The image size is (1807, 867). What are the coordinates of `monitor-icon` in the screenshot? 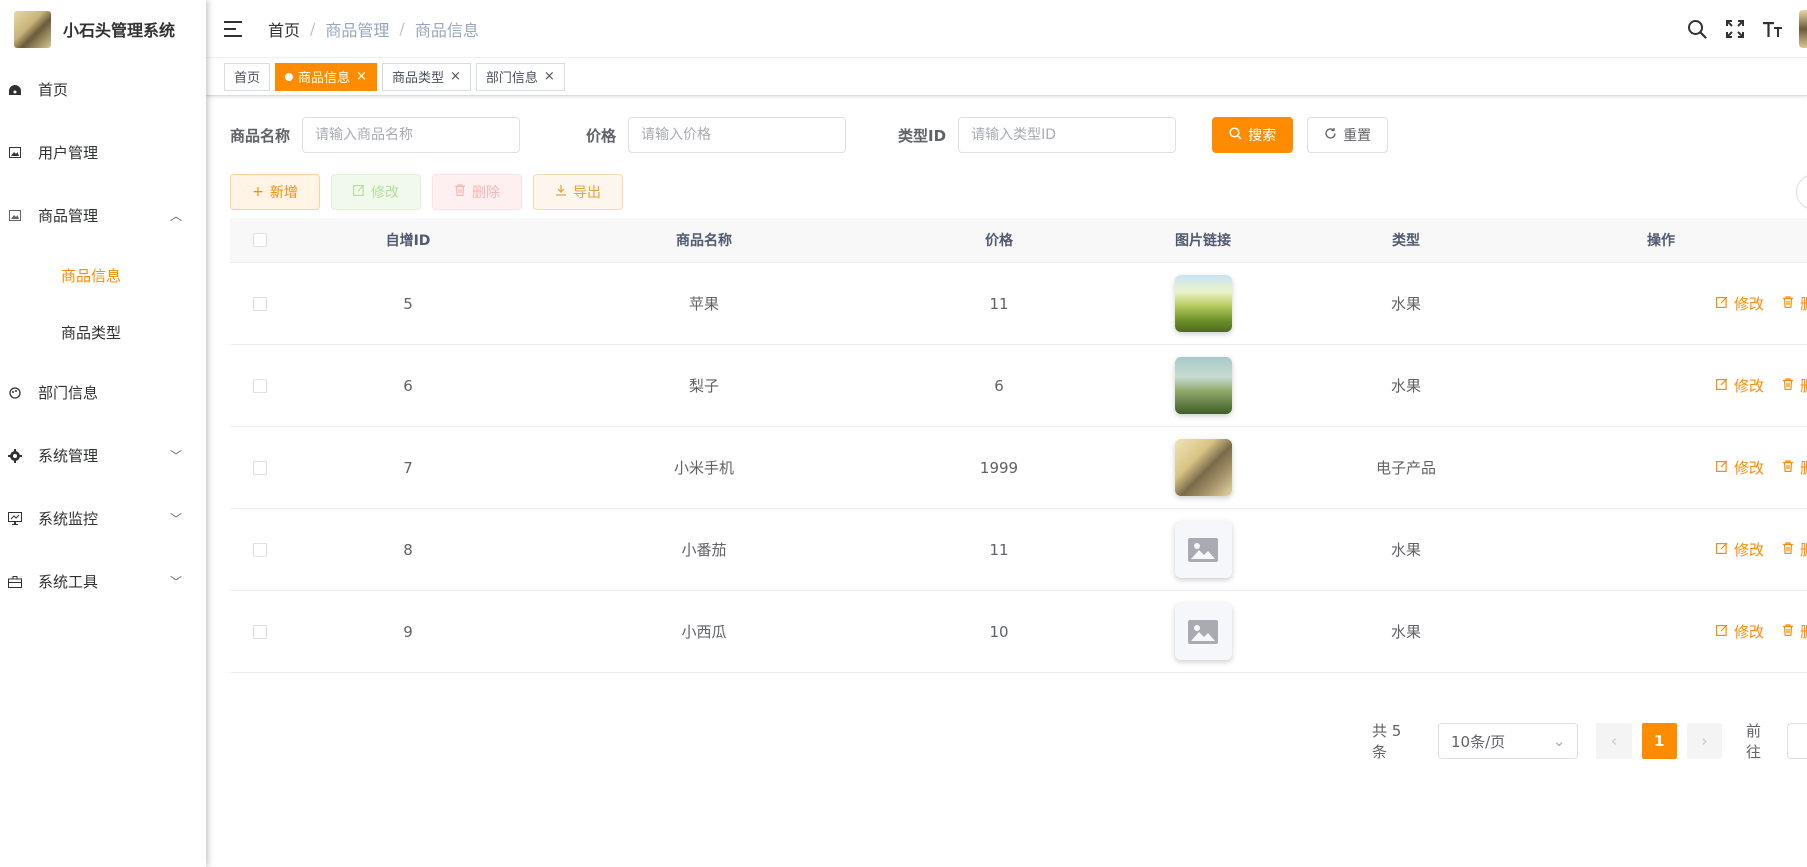 It's located at (15, 519).